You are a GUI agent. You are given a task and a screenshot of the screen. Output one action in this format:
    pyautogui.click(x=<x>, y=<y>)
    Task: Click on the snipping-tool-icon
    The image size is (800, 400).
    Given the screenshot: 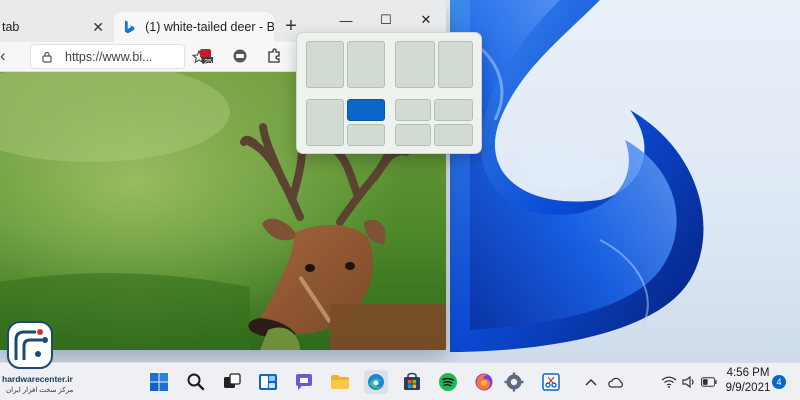 What is the action you would take?
    pyautogui.click(x=551, y=382)
    